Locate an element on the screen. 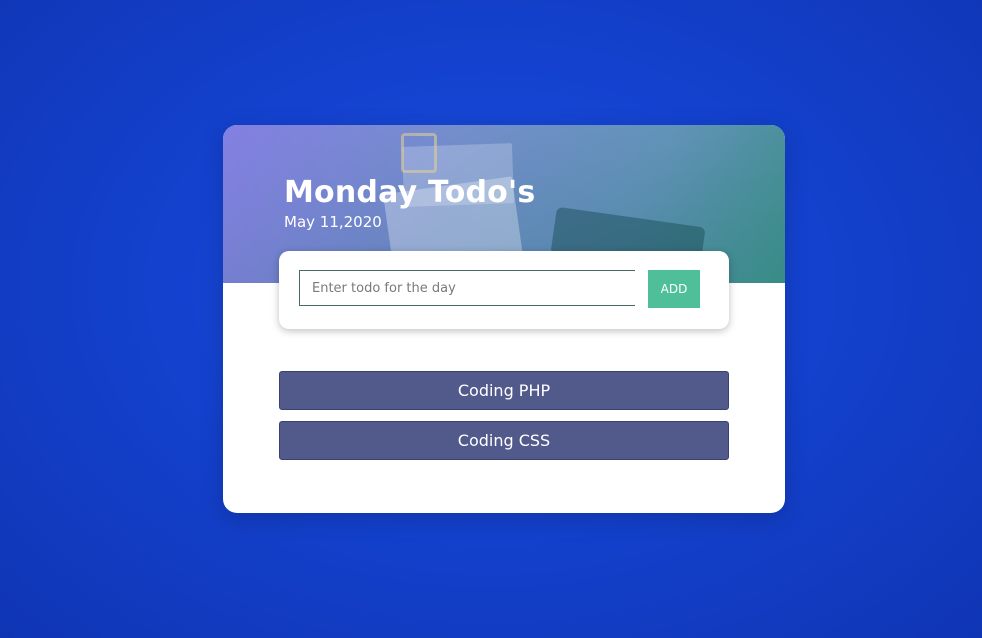 Image resolution: width=982 pixels, height=638 pixels. page-title: Monday Todo's is located at coordinates (410, 192).